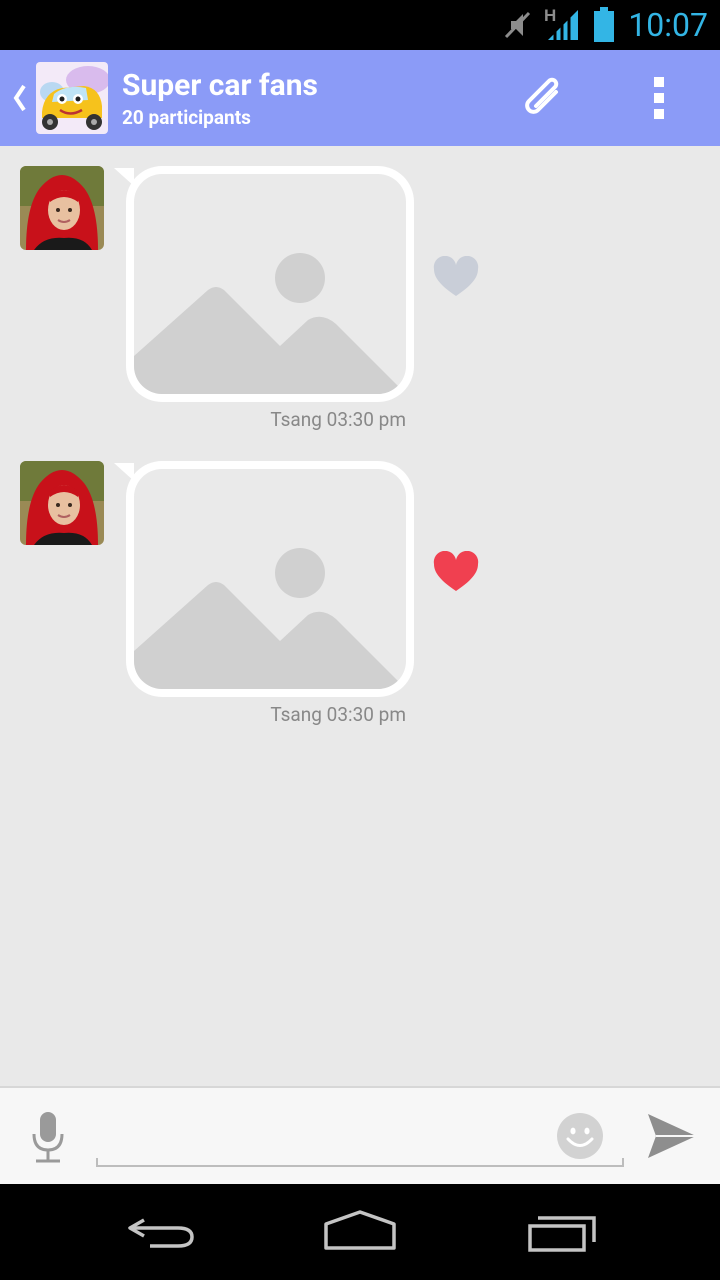  I want to click on heart-icon-unliked, so click(456, 278).